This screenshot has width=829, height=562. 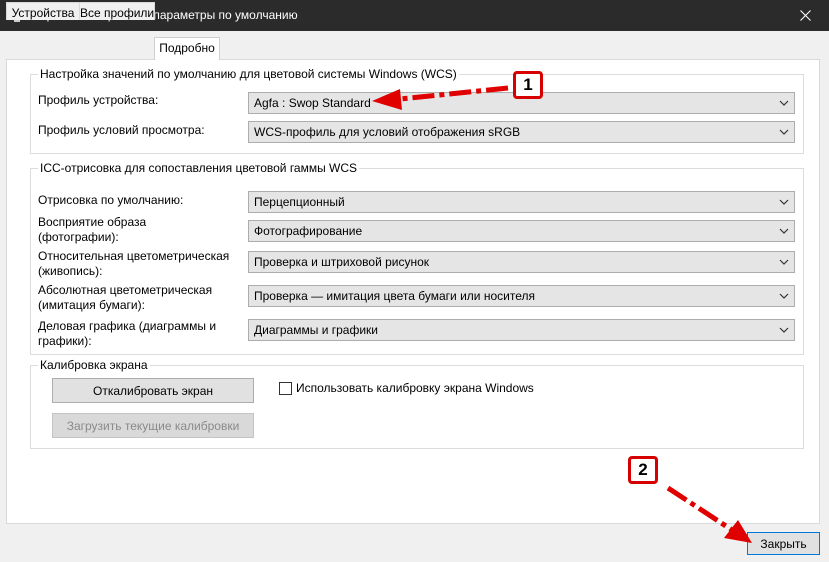 I want to click on business-graphics-value: Диаграммы и графики, so click(x=316, y=330).